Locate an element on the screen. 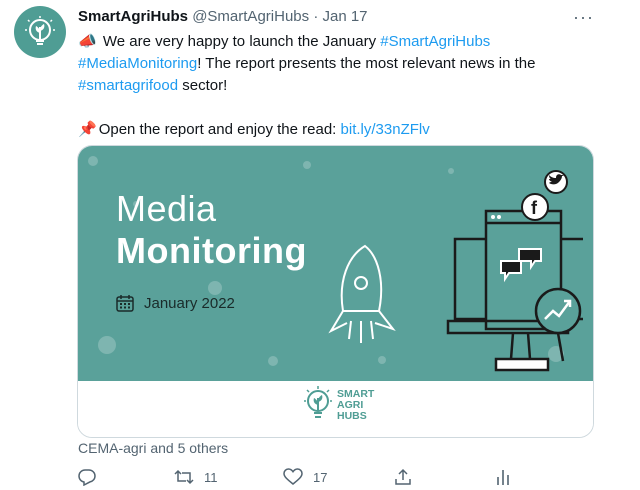  calendar-icon is located at coordinates (125, 303).